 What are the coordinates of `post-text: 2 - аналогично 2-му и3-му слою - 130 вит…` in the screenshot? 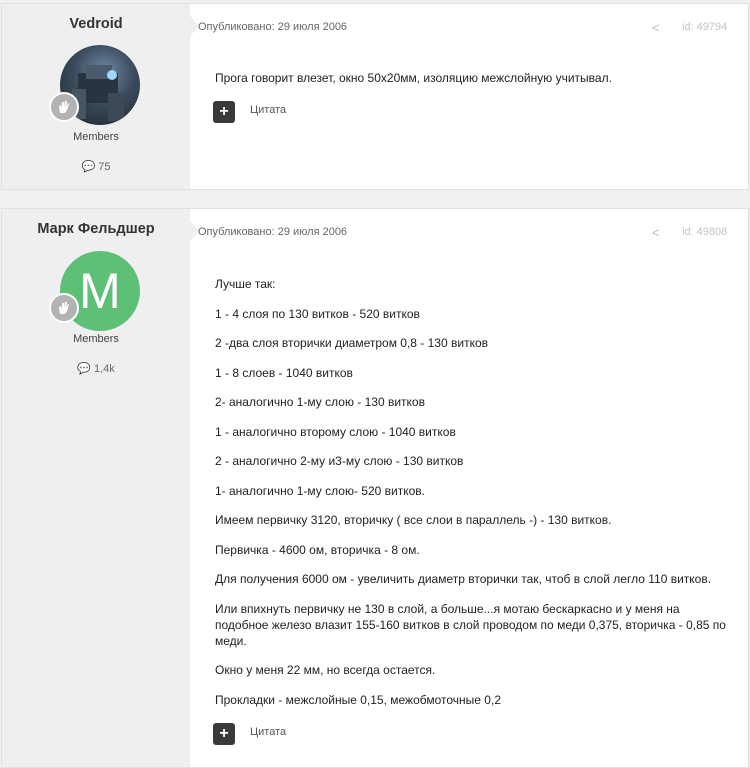 It's located at (339, 461).